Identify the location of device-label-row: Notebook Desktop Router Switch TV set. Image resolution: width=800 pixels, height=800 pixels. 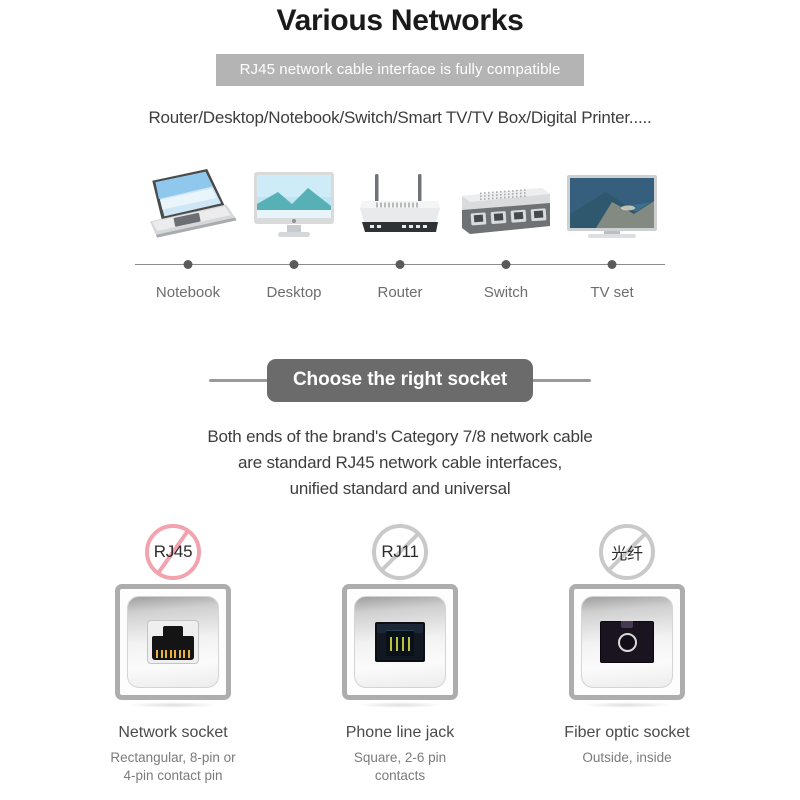
(400, 292).